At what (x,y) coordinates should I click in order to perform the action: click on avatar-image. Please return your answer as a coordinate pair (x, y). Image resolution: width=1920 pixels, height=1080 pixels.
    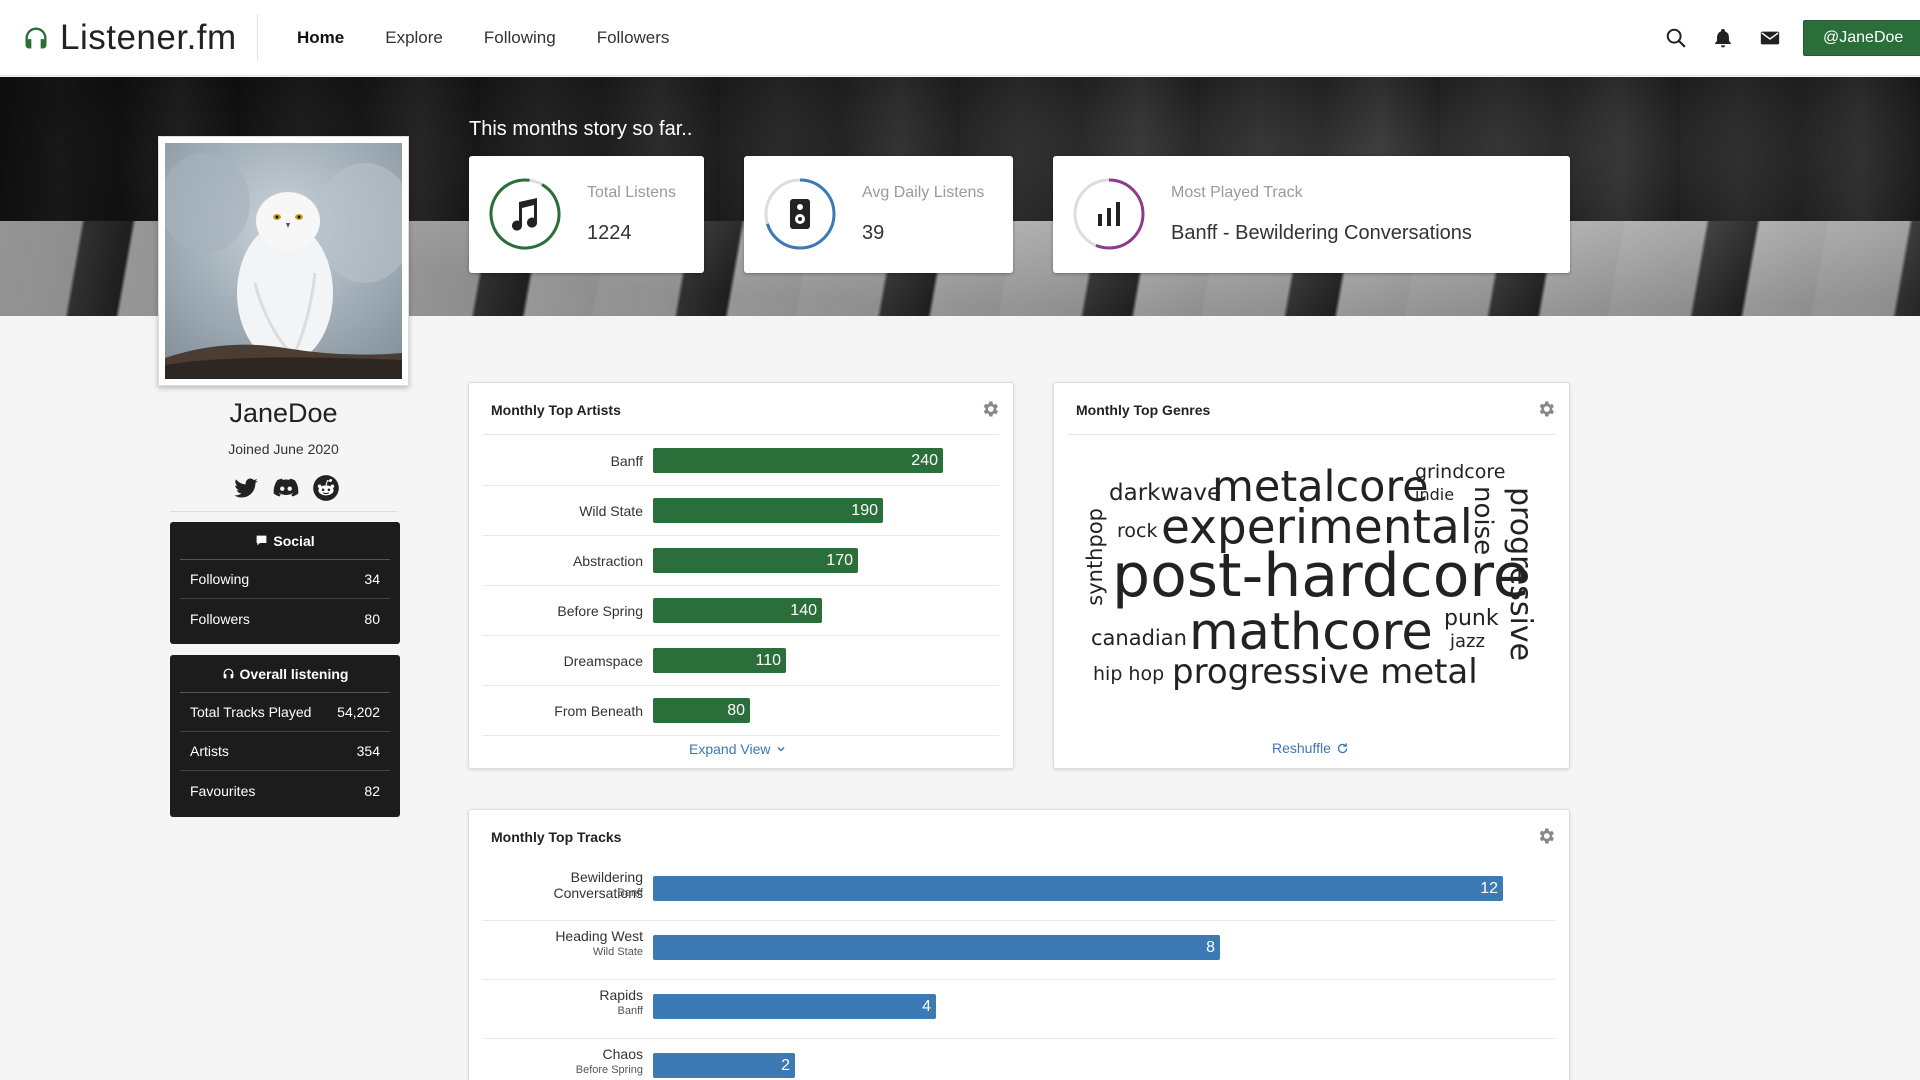
    Looking at the image, I should click on (283, 261).